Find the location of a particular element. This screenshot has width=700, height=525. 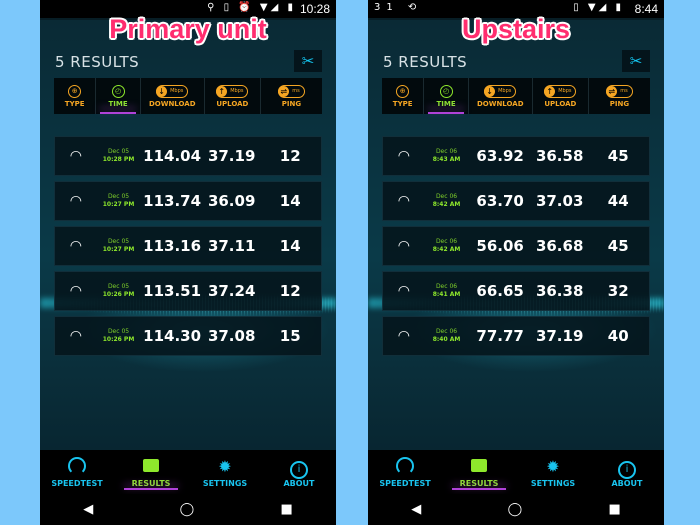

ping-value: 40 is located at coordinates (618, 336).